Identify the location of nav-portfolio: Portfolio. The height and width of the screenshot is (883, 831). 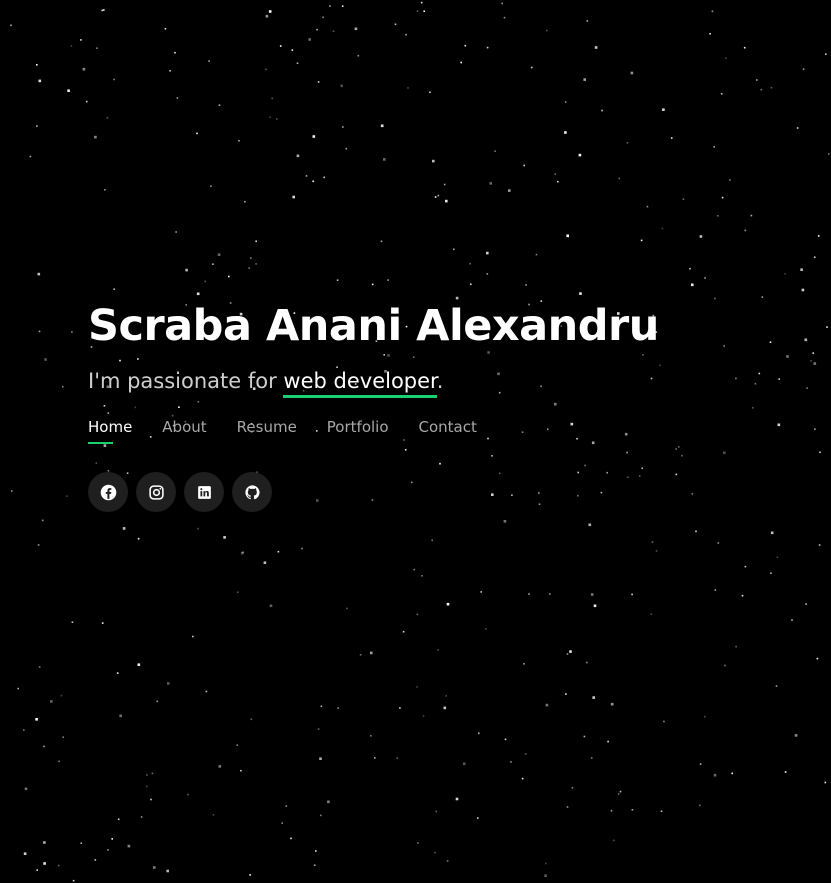
(358, 430).